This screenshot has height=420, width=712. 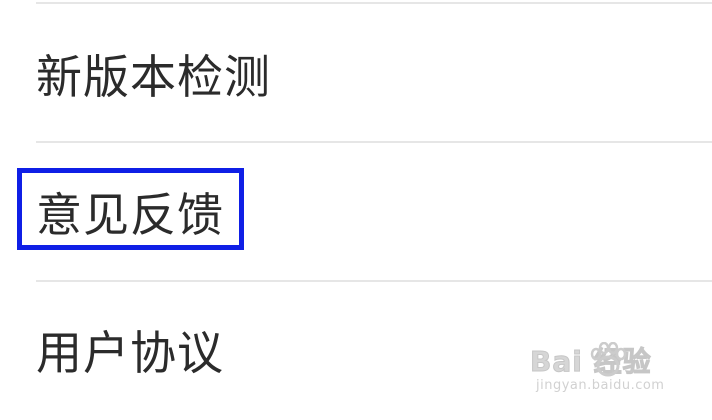 I want to click on watermark-url: jingyan.baidu.com, so click(x=600, y=385).